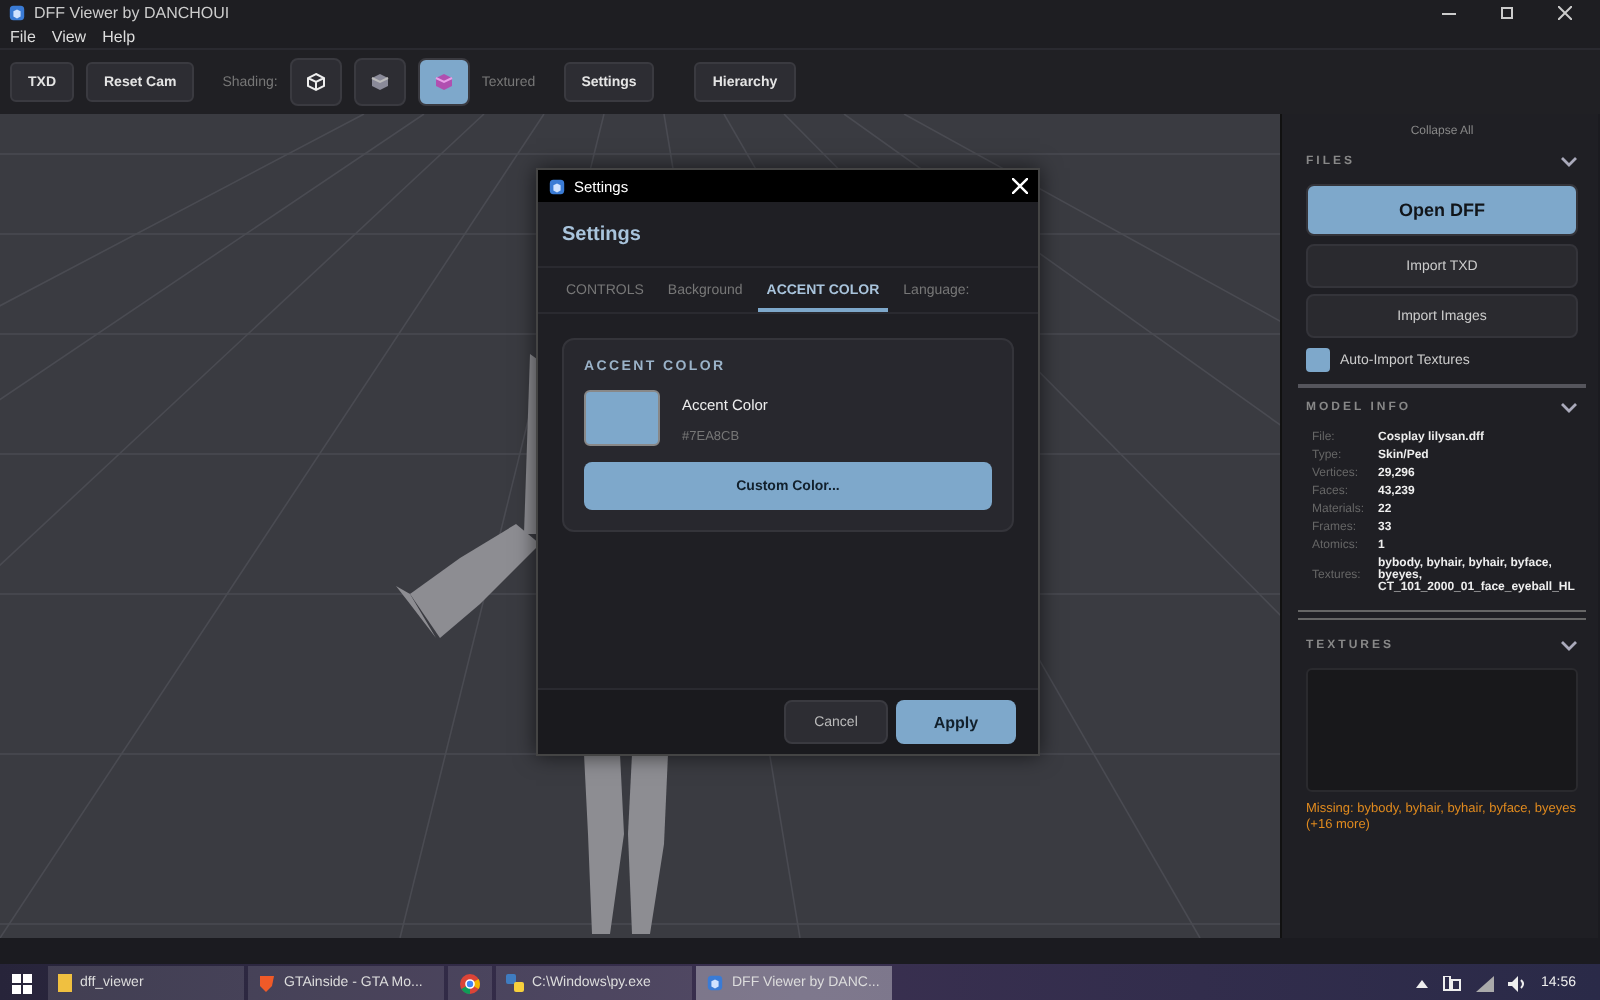 This screenshot has height=1000, width=1600. I want to click on menu-item: Help, so click(119, 36).